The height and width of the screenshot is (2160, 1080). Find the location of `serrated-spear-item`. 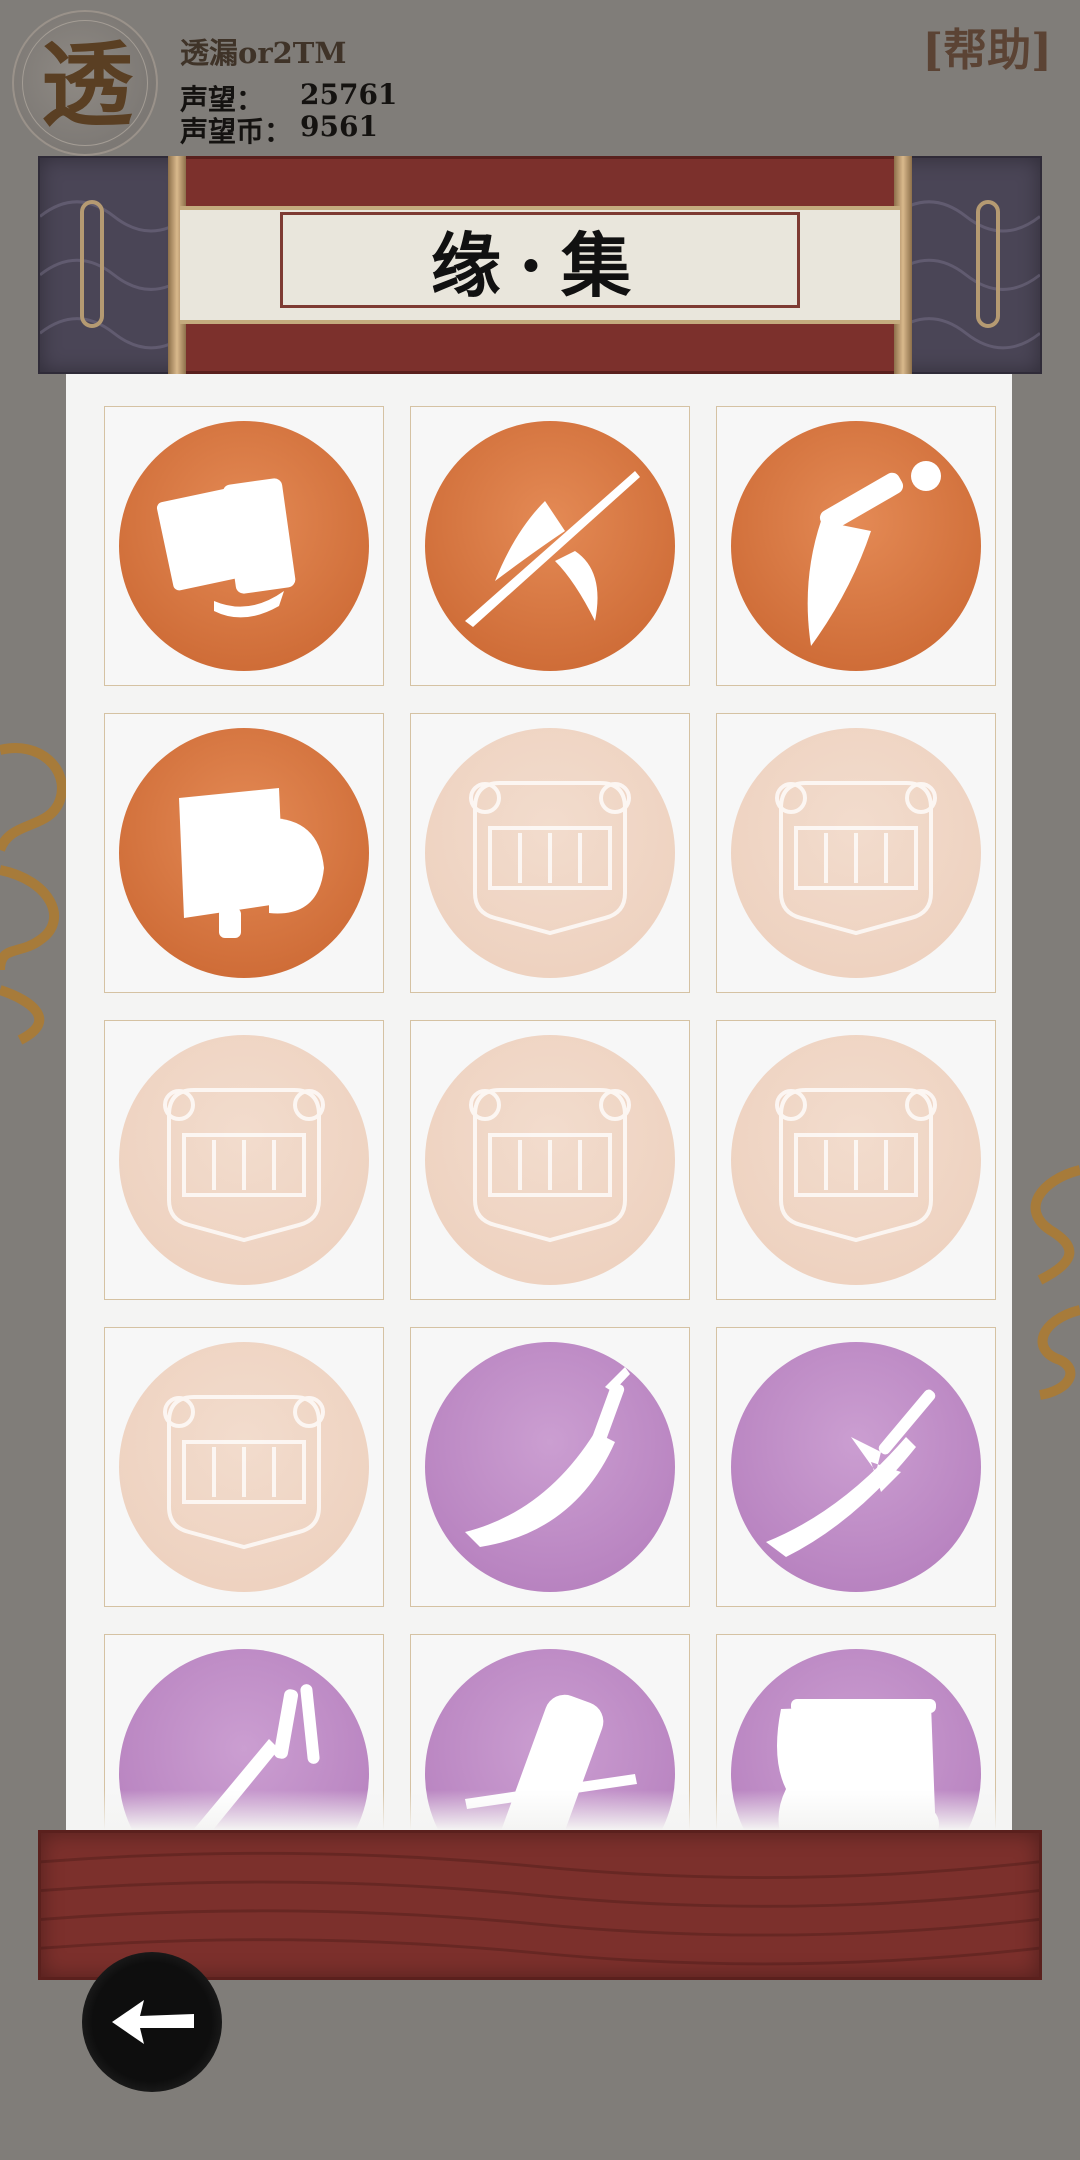

serrated-spear-item is located at coordinates (856, 1467).